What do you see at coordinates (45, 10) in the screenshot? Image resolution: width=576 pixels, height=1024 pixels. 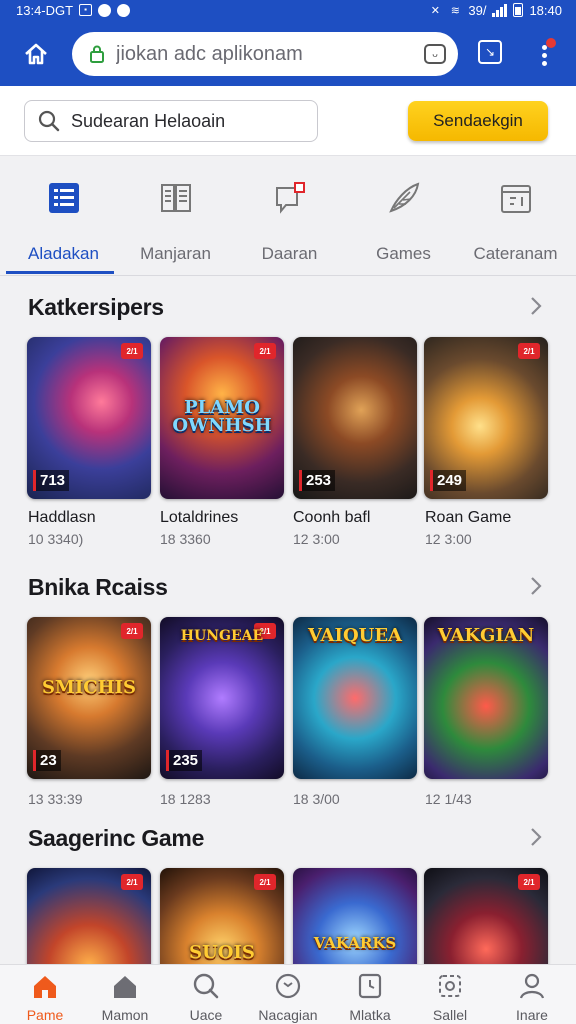 I see `status-time: 13:4-DGT` at bounding box center [45, 10].